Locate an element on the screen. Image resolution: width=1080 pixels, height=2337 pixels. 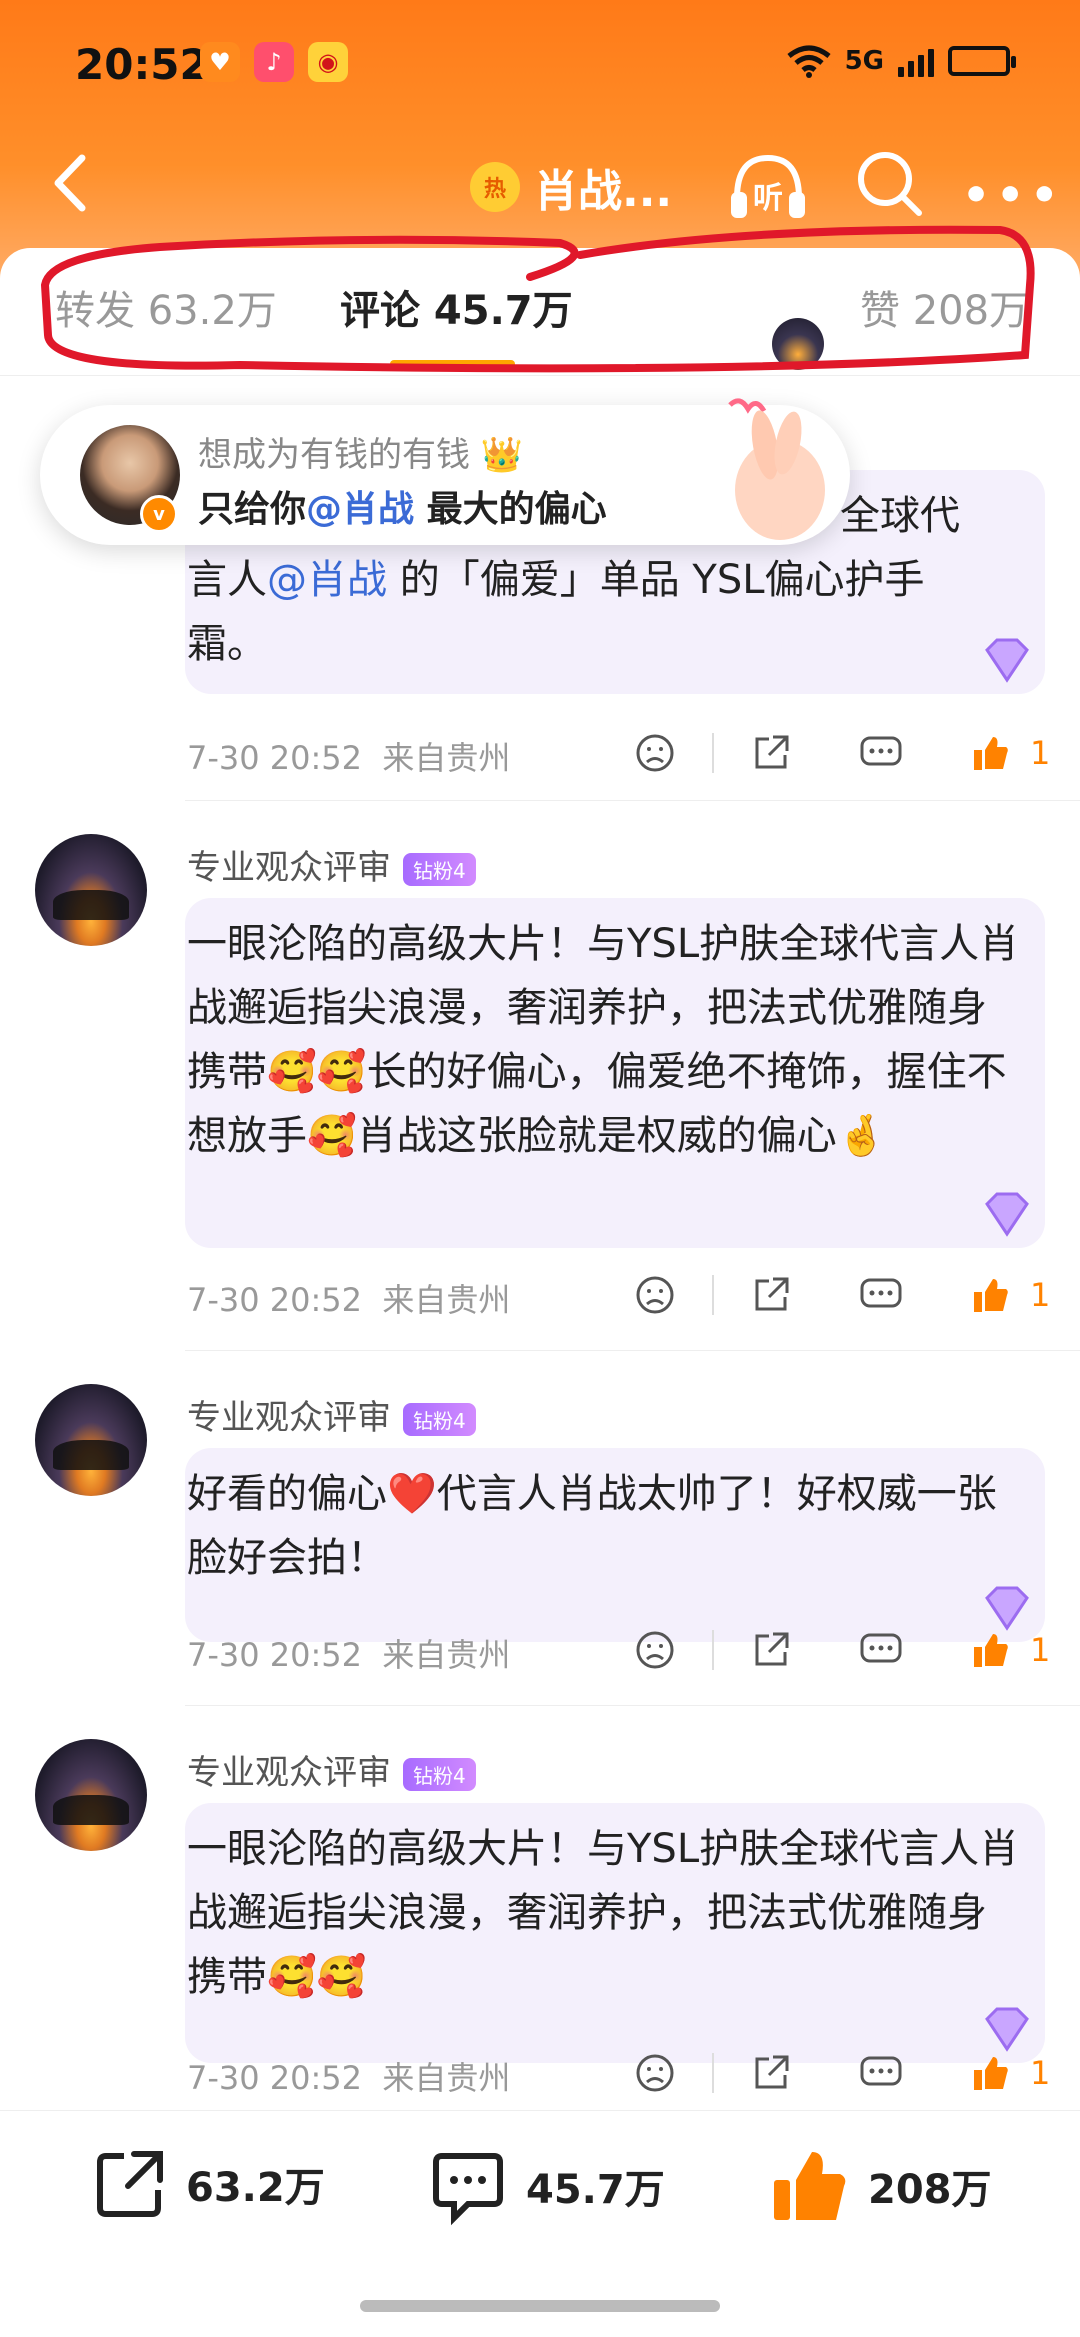
comment-icon is located at coordinates (468, 2189).